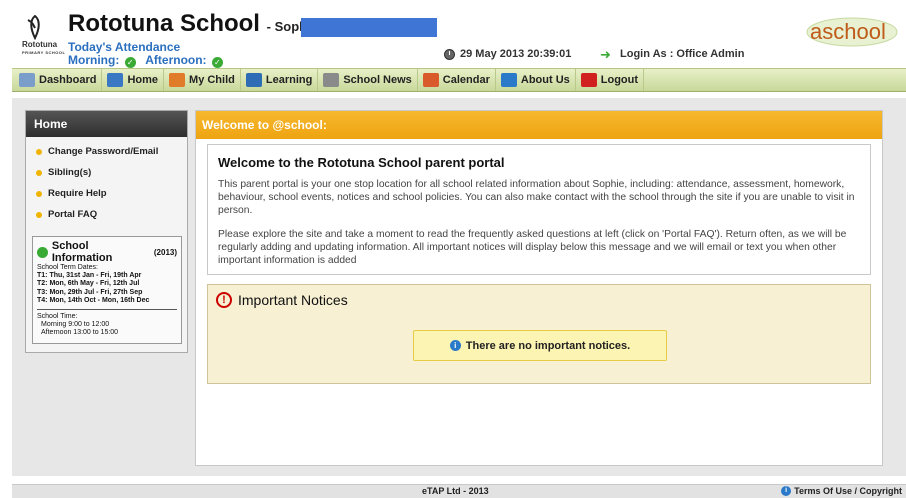  Describe the element at coordinates (200, 23) in the screenshot. I see `school-name: Rototuna School - Sophie G` at that location.